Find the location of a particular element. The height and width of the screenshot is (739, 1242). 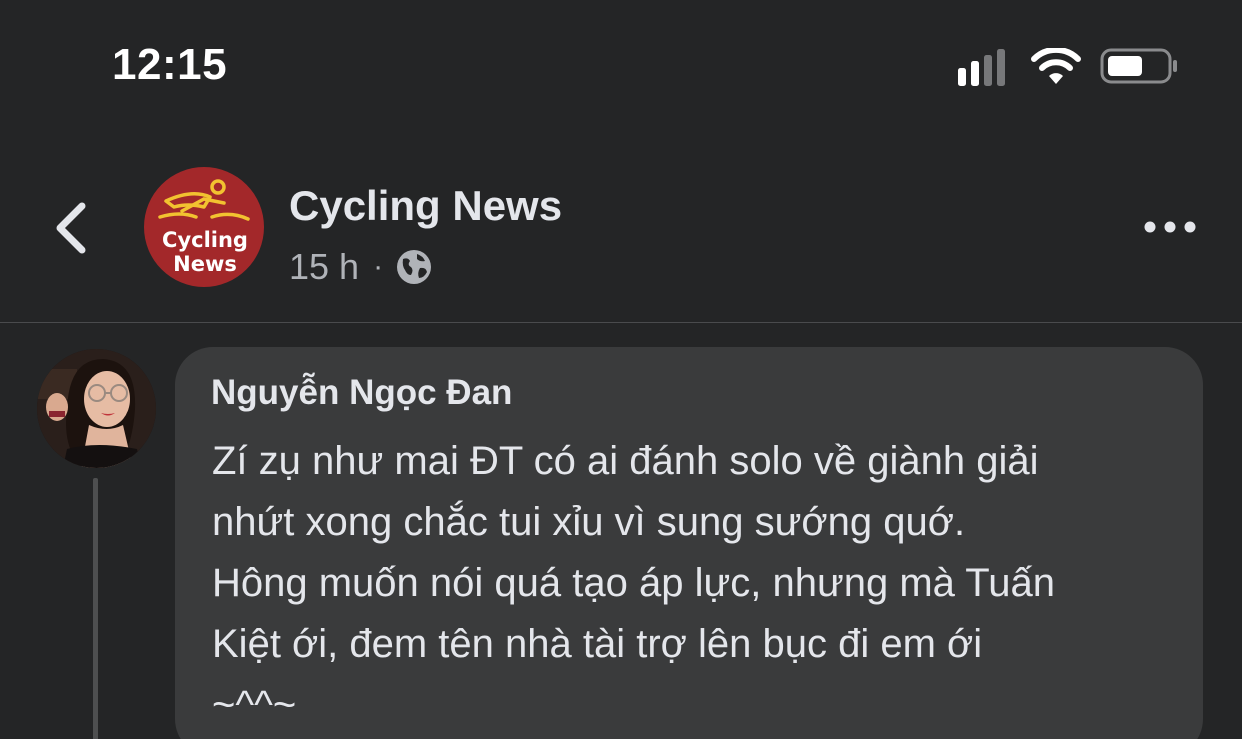

more-options-button is located at coordinates (1170, 227).